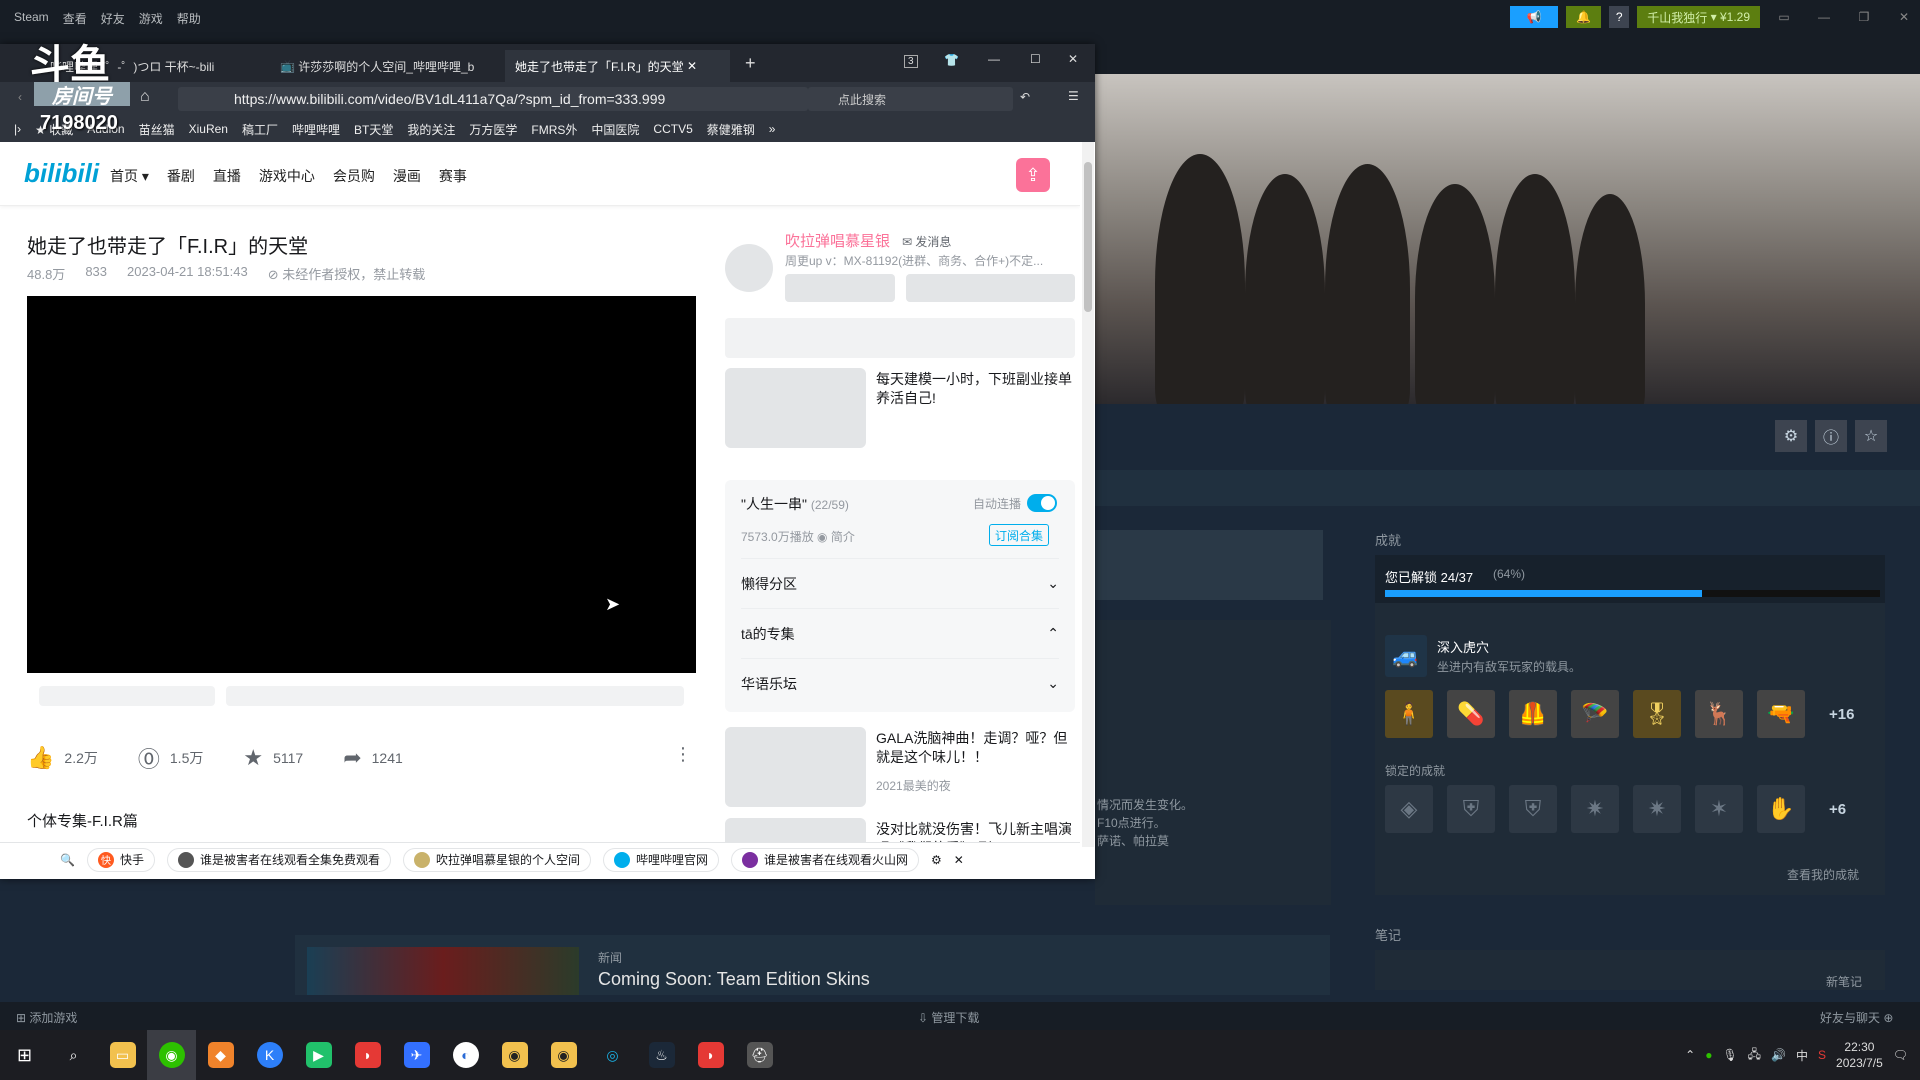 The height and width of the screenshot is (1080, 1920). What do you see at coordinates (1754, 1055) in the screenshot?
I see `network-icon: 🖧` at bounding box center [1754, 1055].